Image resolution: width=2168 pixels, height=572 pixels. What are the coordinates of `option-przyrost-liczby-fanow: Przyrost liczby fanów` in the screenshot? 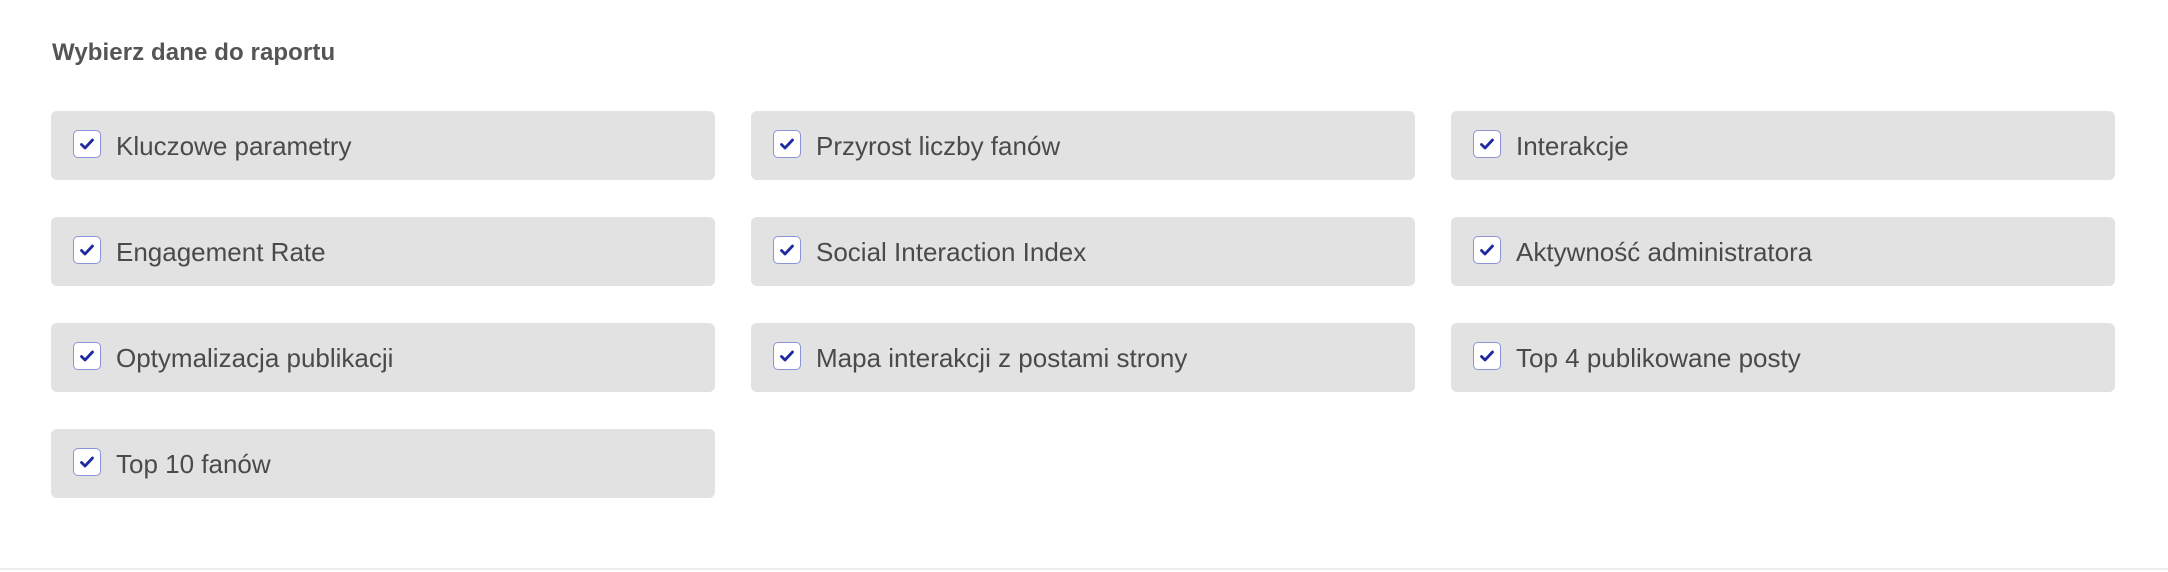 It's located at (1083, 145).